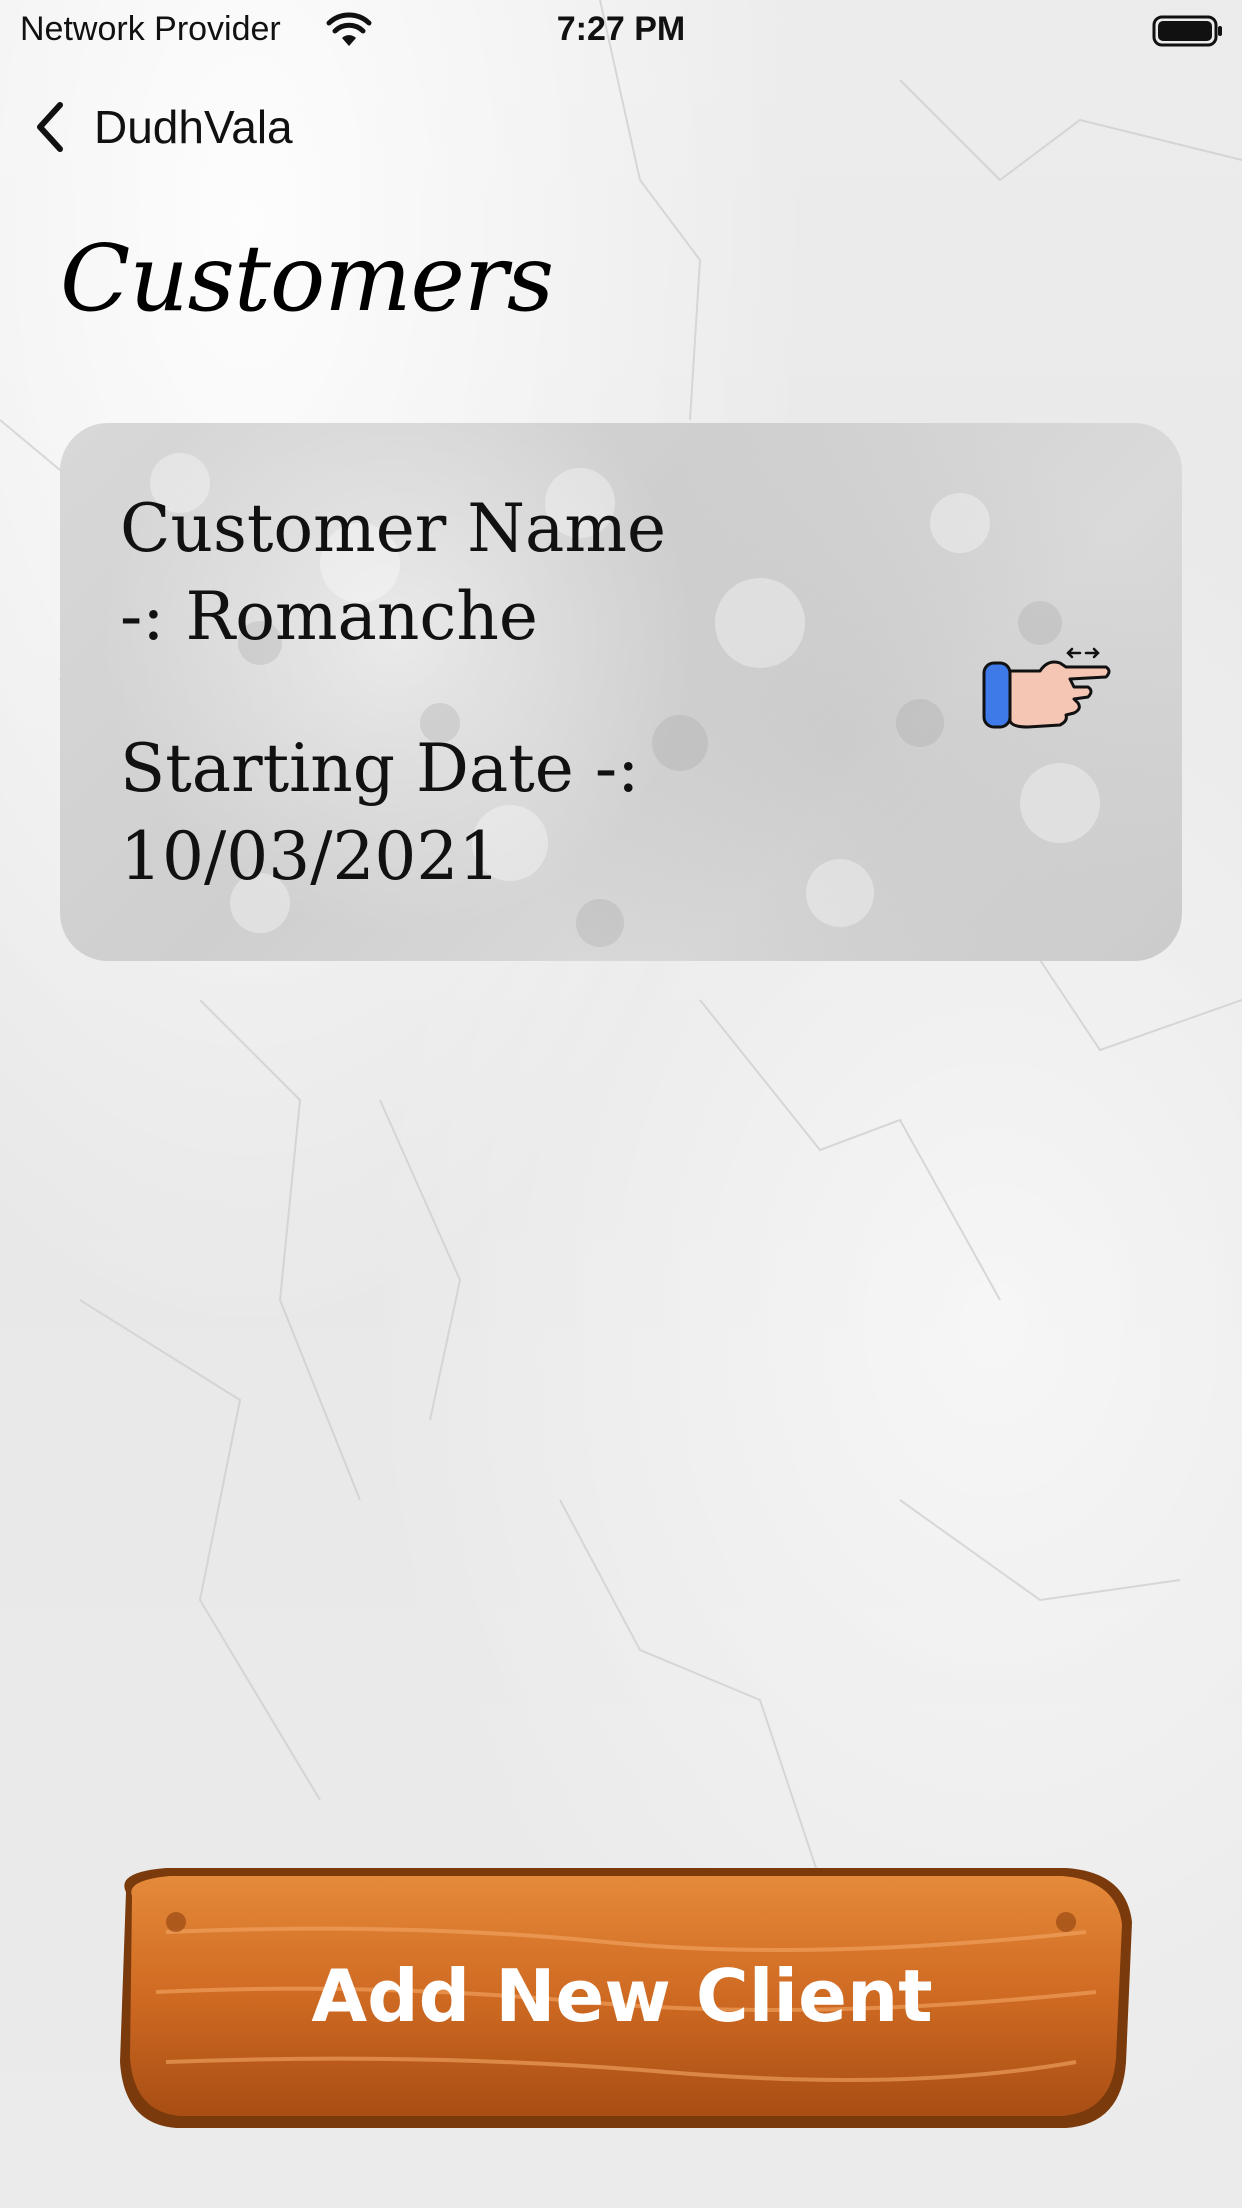 The image size is (1242, 2208). I want to click on back-button: DudhVala, so click(161, 127).